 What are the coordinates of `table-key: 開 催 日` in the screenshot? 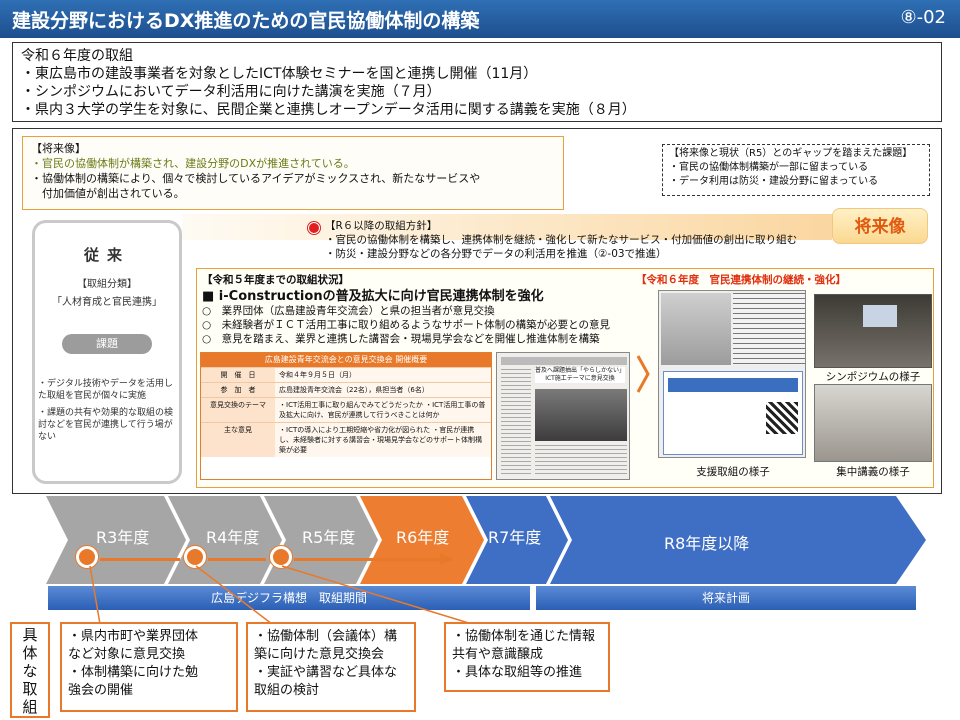 It's located at (238, 375).